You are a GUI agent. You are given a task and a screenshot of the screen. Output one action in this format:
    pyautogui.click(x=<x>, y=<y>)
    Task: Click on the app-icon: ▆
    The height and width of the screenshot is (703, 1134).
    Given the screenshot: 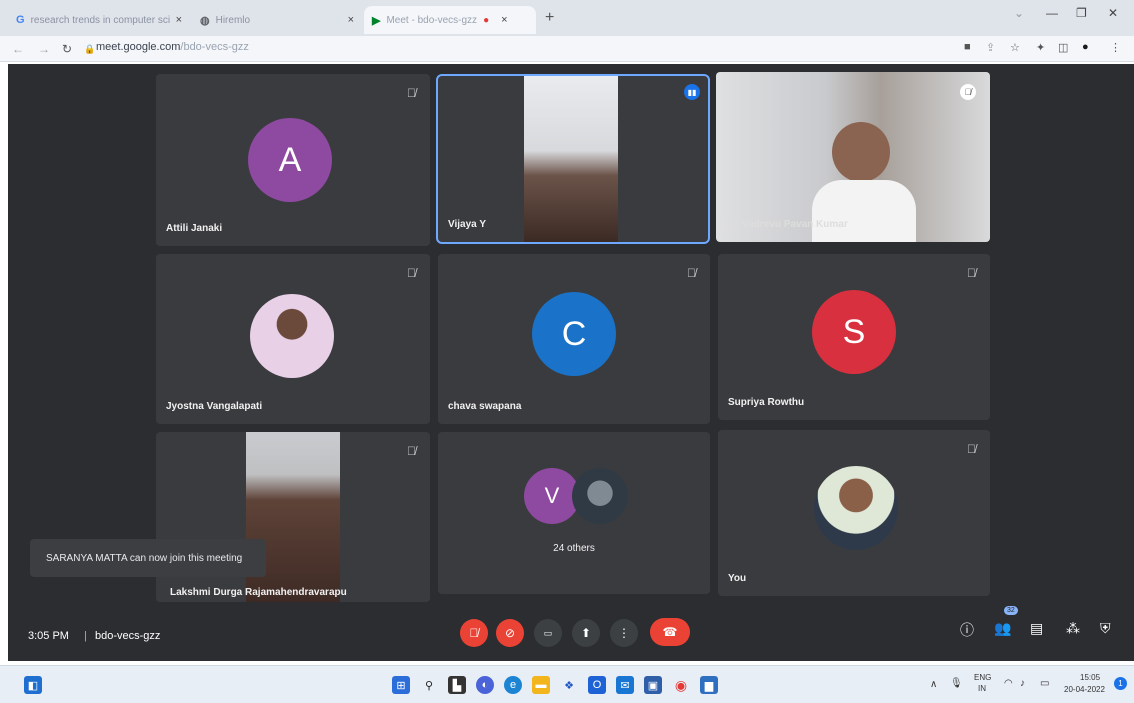 What is the action you would take?
    pyautogui.click(x=709, y=685)
    